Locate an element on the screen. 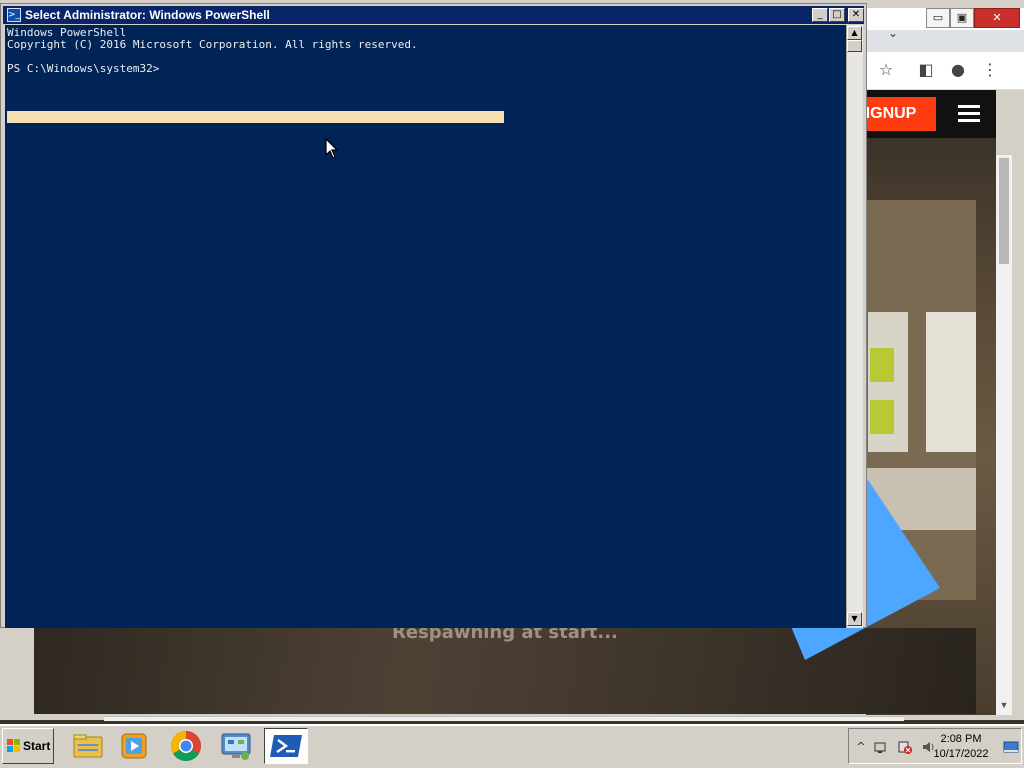 The width and height of the screenshot is (1024, 768). browser-scroll-thumb is located at coordinates (1004, 211).